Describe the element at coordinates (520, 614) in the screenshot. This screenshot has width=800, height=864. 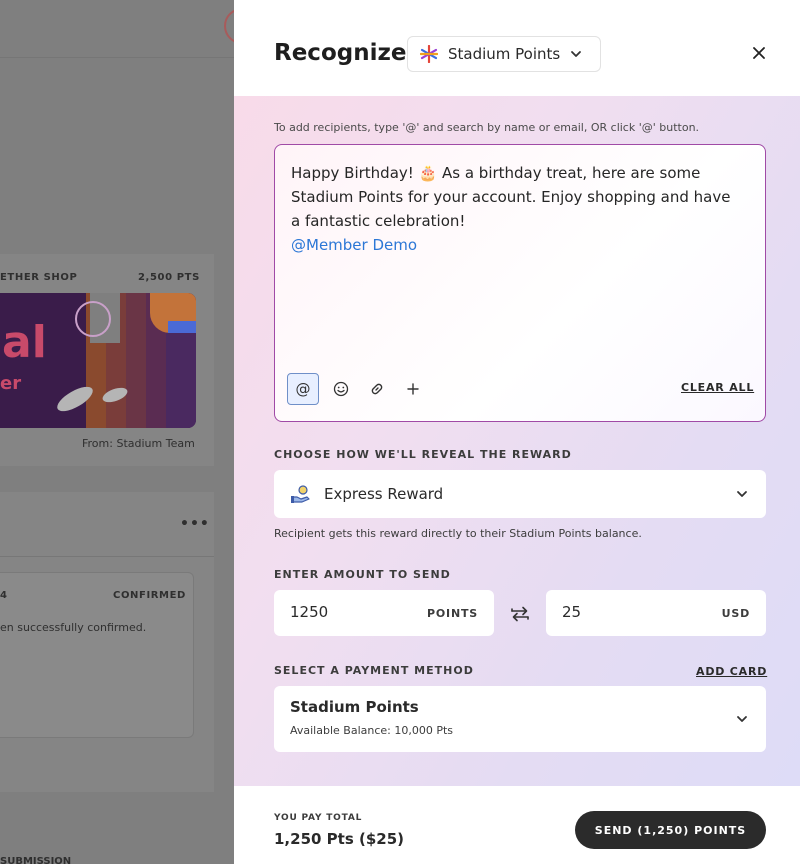
I see `swap-arrows-icon` at that location.